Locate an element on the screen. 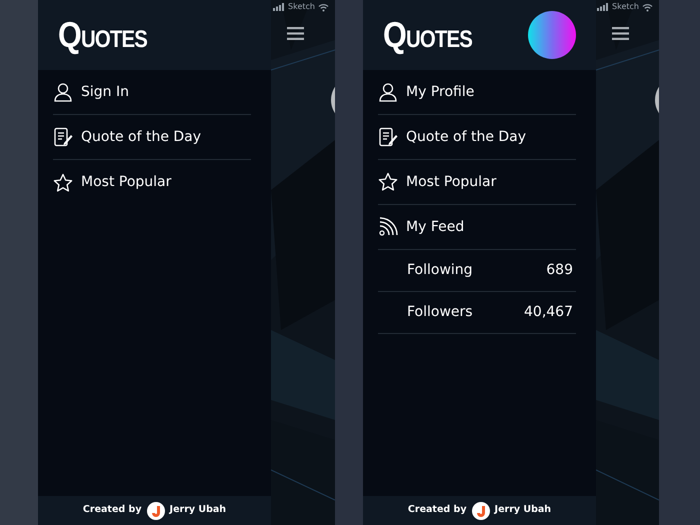 The image size is (700, 525). menu-item: Followers 40,467 is located at coordinates (477, 313).